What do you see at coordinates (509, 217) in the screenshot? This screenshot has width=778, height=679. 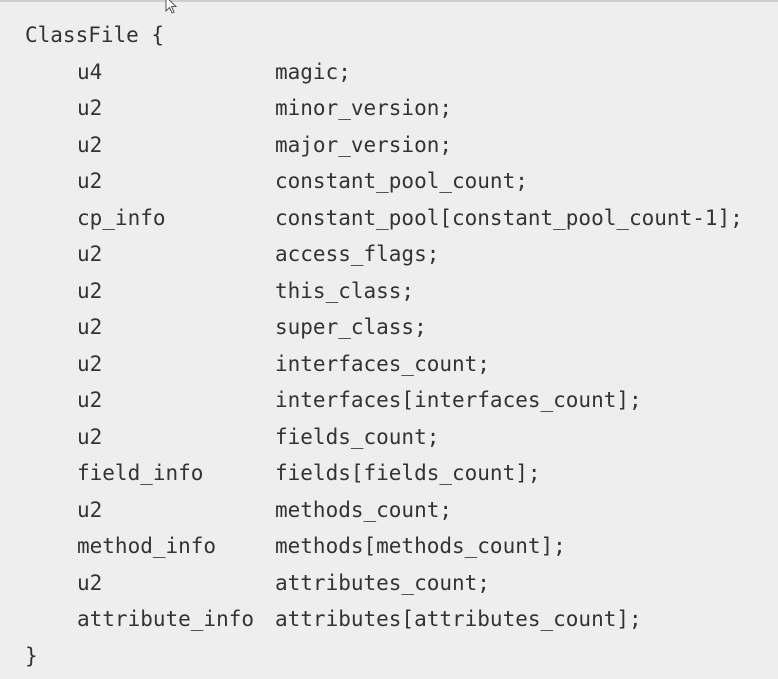 I see `field-name: constant_pool[constant_pool_count-1];` at bounding box center [509, 217].